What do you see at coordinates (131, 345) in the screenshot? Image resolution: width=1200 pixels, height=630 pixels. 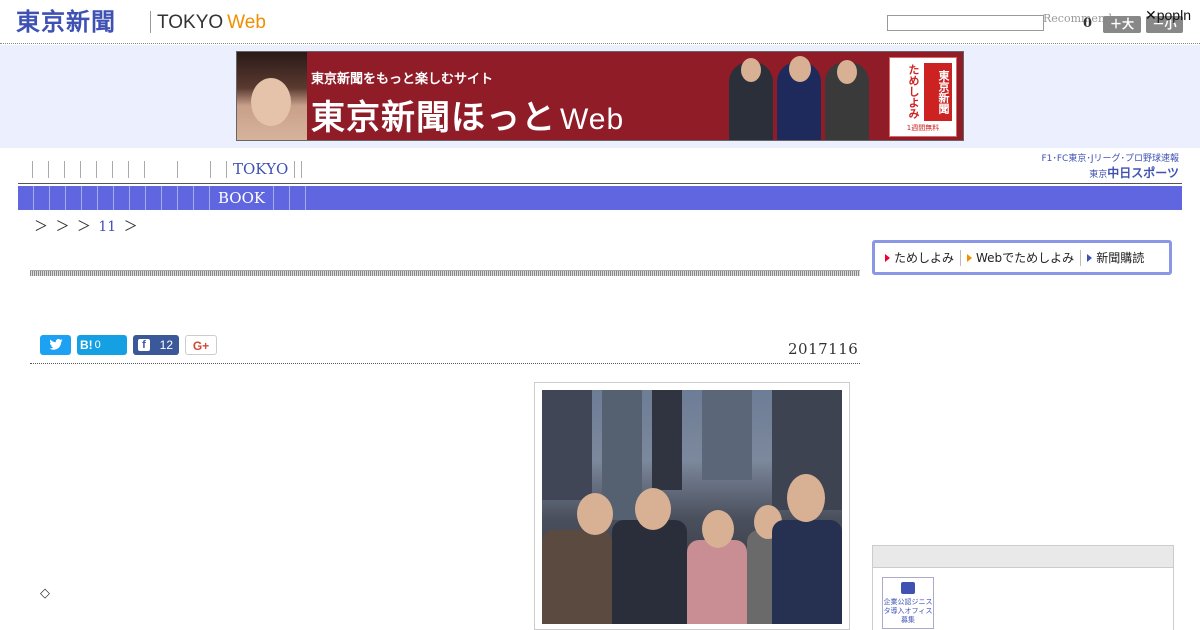 I see `share-bar: B! 0 f 12 G+` at bounding box center [131, 345].